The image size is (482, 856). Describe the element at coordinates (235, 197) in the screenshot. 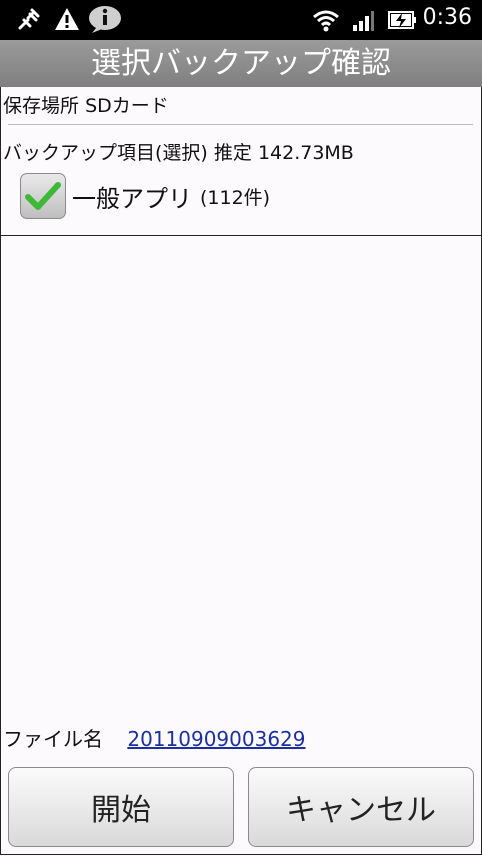

I see `general-apps-count: (112件)` at that location.